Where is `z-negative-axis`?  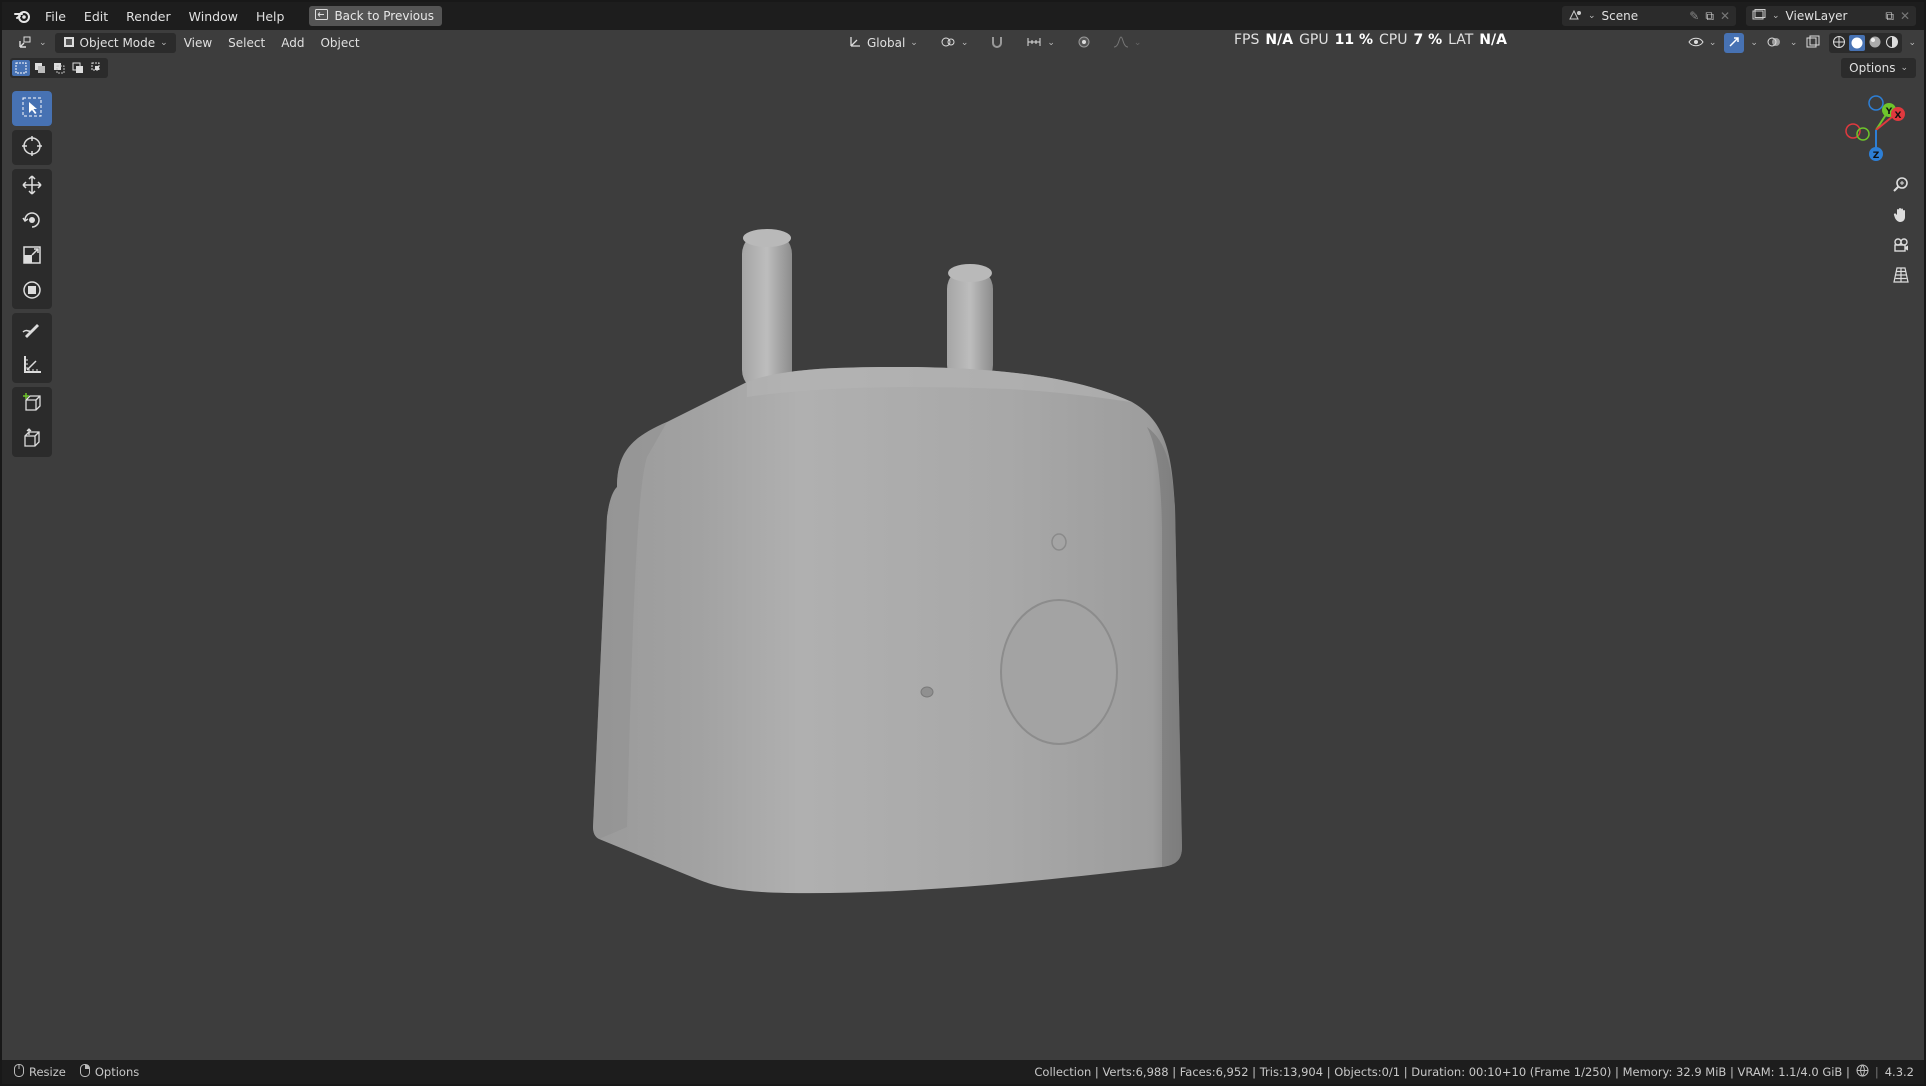 z-negative-axis is located at coordinates (1876, 103).